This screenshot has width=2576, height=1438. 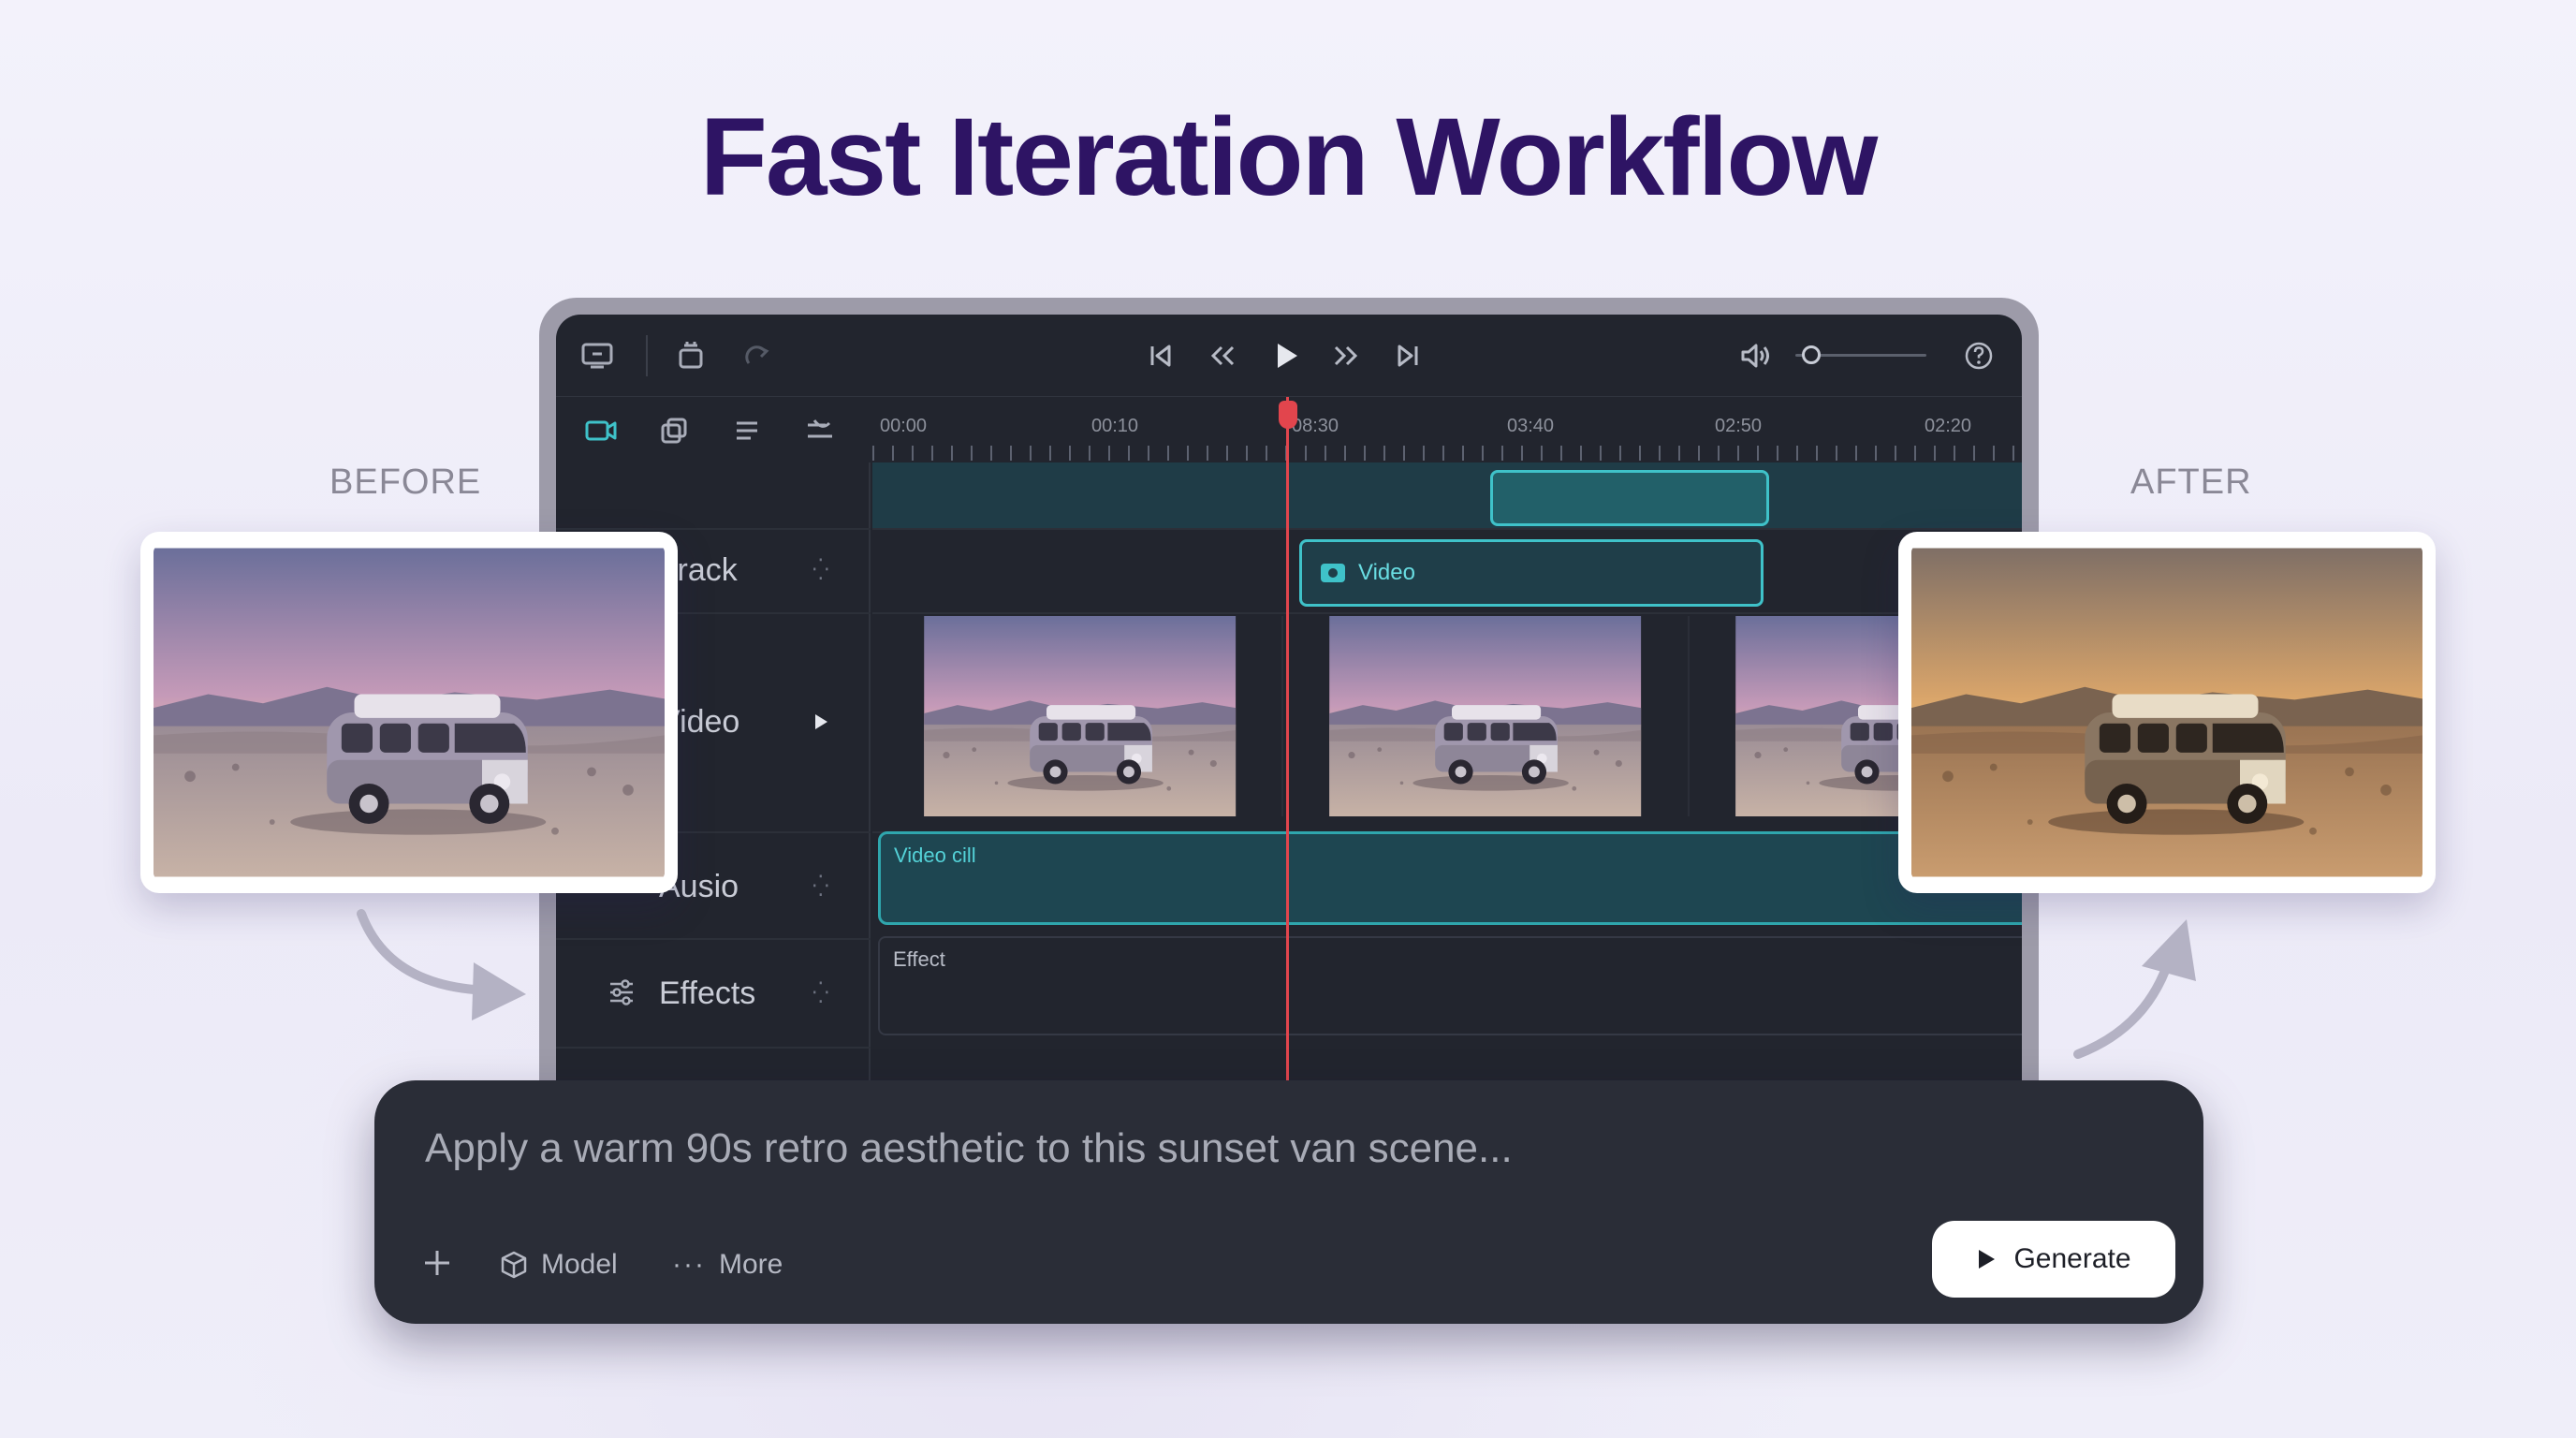 I want to click on menu-lines-icon, so click(x=747, y=430).